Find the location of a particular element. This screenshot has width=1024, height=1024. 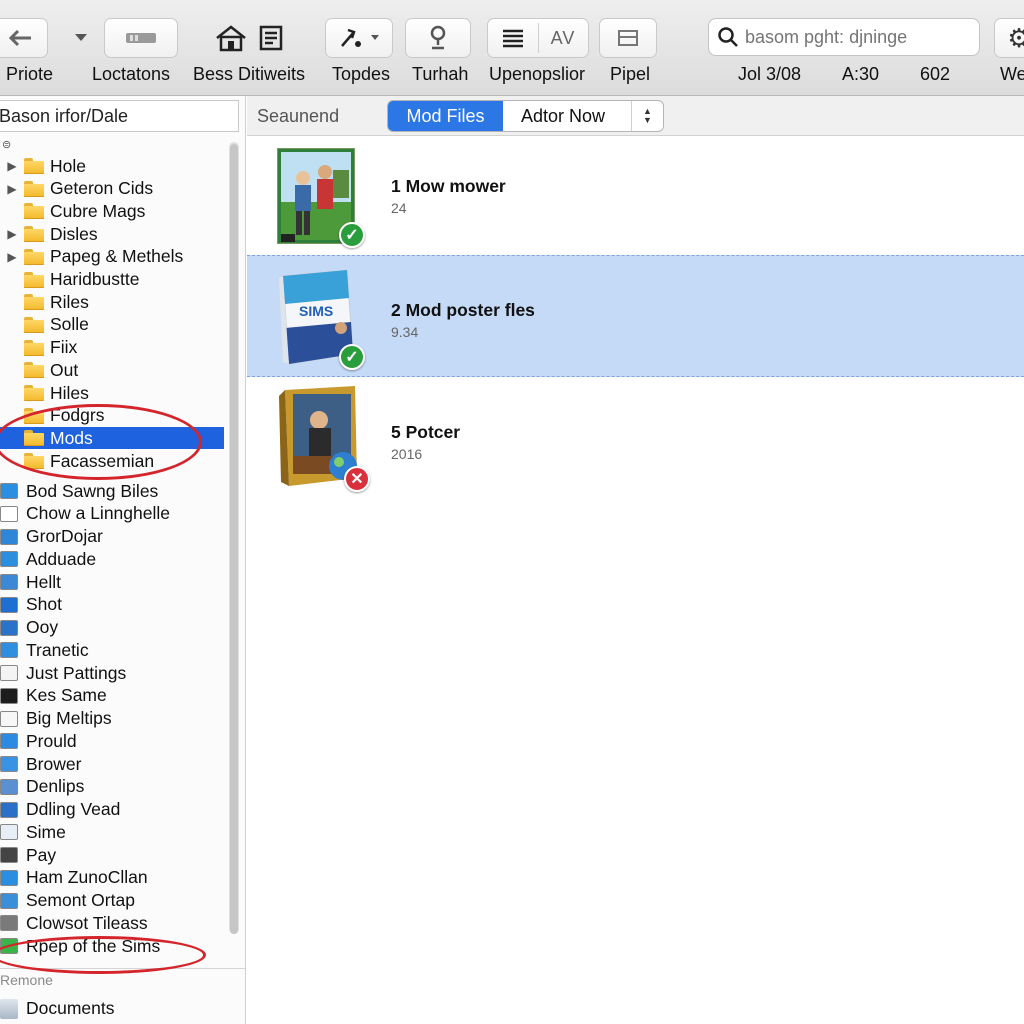

view-segment: AV is located at coordinates (538, 38).